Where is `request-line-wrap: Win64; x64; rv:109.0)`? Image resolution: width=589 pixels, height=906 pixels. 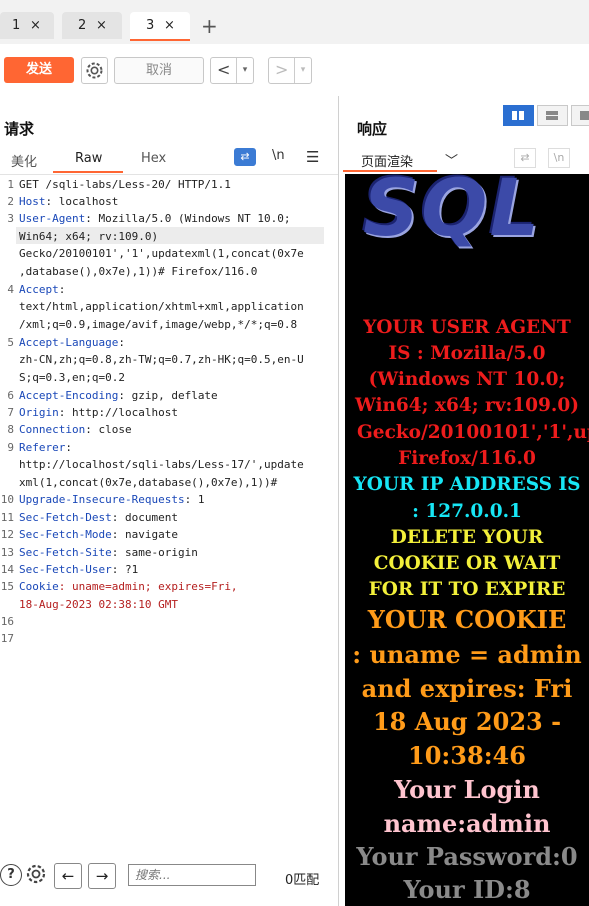
request-line-wrap: Win64; x64; rv:109.0) is located at coordinates (89, 236).